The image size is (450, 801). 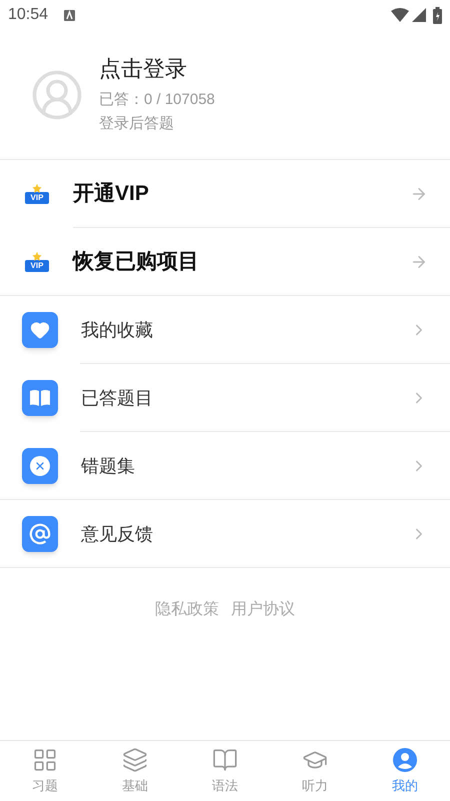 What do you see at coordinates (225, 398) in the screenshot?
I see `menu-item: 已答题目` at bounding box center [225, 398].